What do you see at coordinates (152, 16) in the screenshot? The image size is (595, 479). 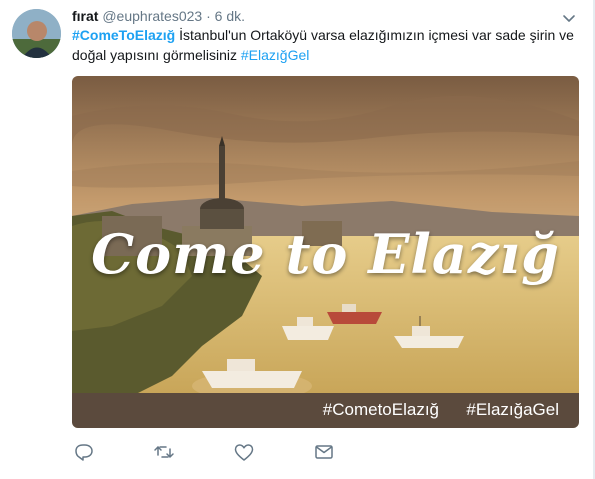 I see `user-handle: @euphrates023` at bounding box center [152, 16].